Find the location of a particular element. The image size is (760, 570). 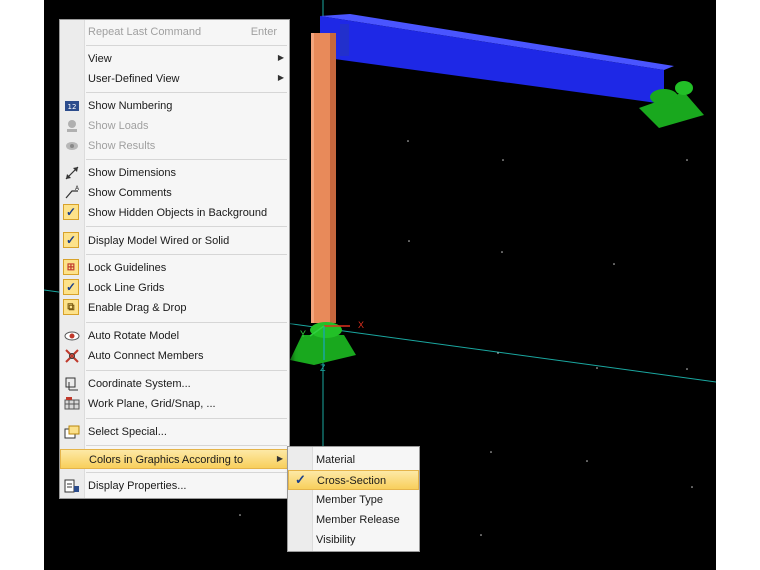

menu-item-display-model-wired-or-solid: ✓ Display Model Wired or Solid is located at coordinates (174, 241).